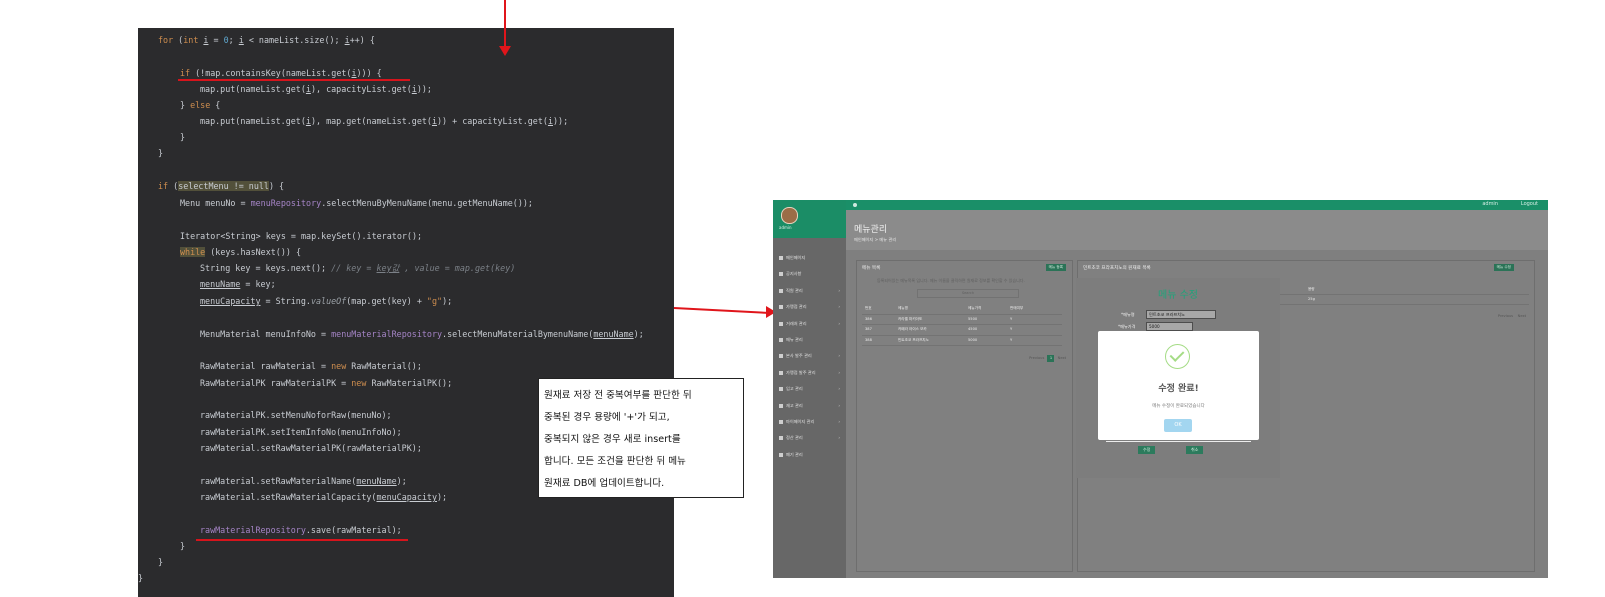 The image size is (1605, 597). Describe the element at coordinates (962, 320) in the screenshot. I see `table-row: 386 카라멜 마키아또 5500 Y` at that location.